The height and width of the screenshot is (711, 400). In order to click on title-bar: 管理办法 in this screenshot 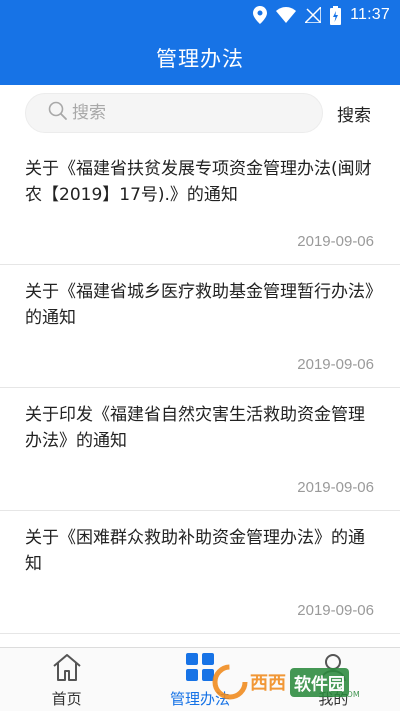, I will do `click(200, 57)`.